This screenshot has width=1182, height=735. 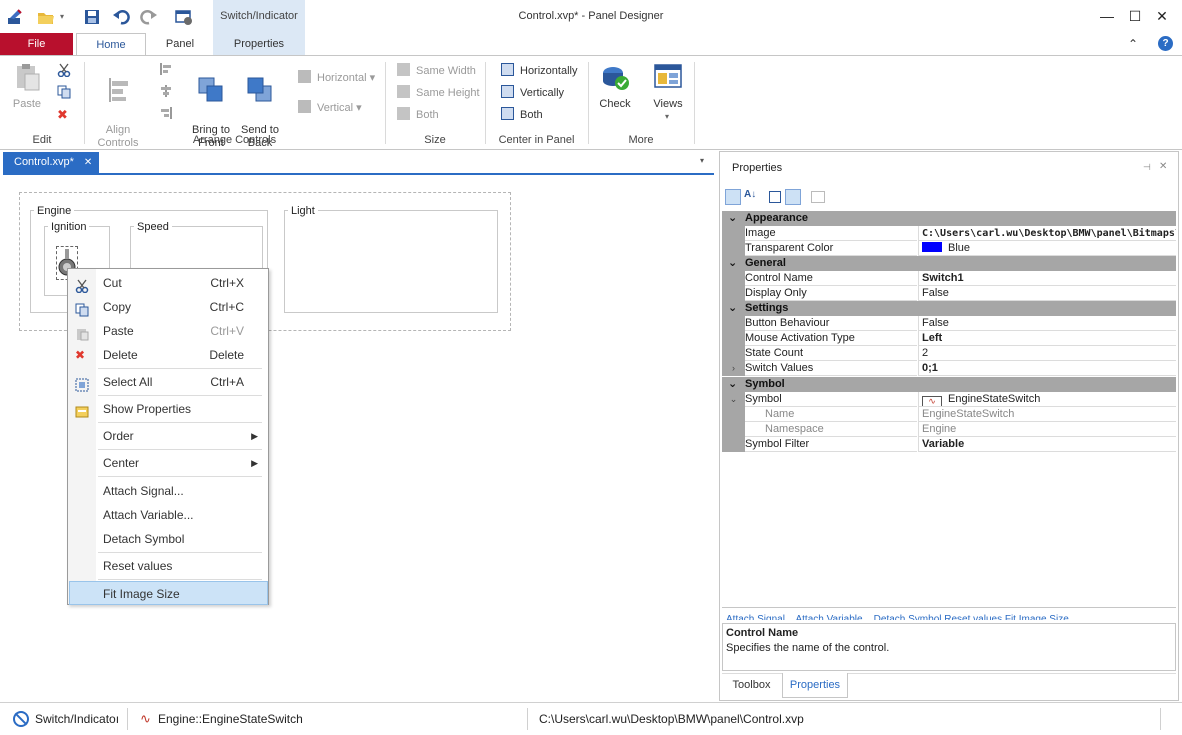 What do you see at coordinates (1162, 16) in the screenshot?
I see `close-button: ✕` at bounding box center [1162, 16].